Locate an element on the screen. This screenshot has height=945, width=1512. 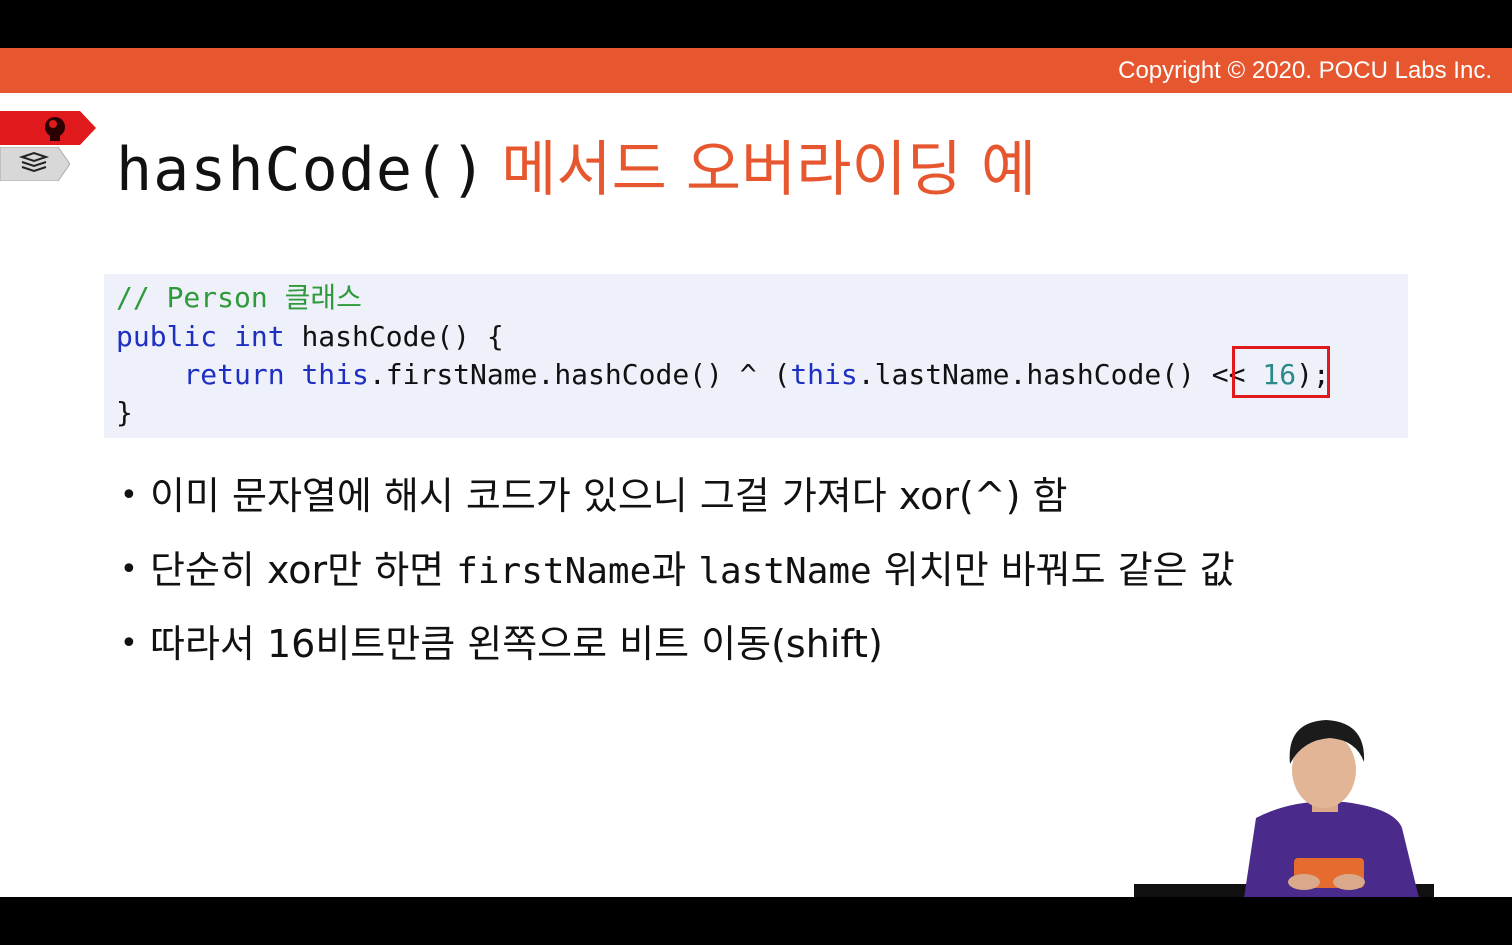
page-title: hashCode() 메서드 오버라이딩 예 is located at coordinates (576, 170).